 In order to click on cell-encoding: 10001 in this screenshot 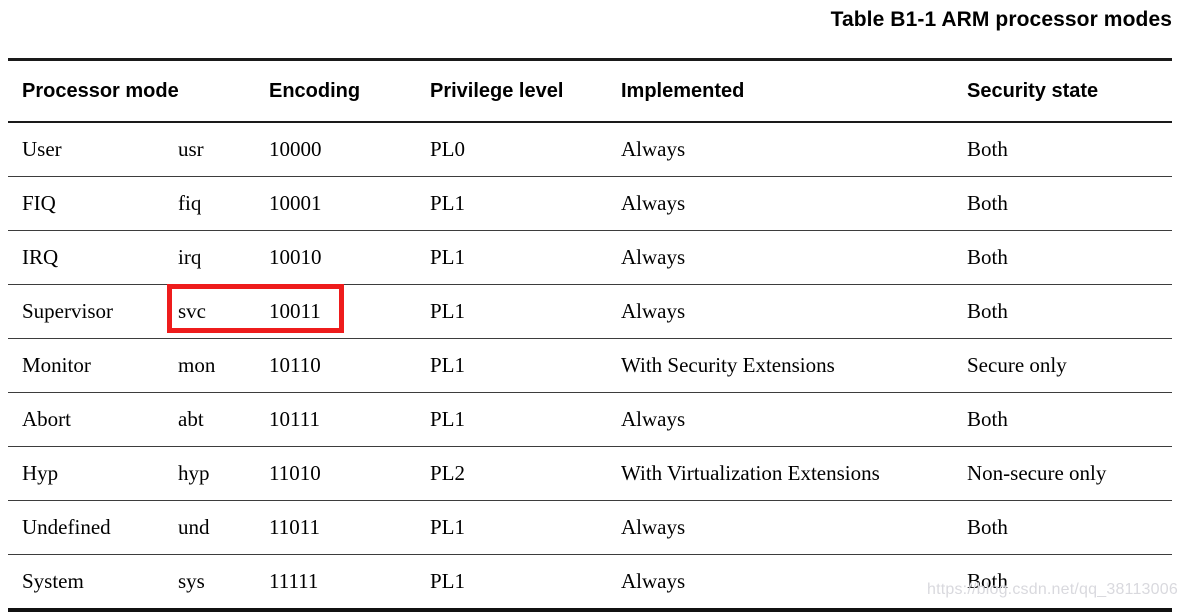, I will do `click(338, 203)`.